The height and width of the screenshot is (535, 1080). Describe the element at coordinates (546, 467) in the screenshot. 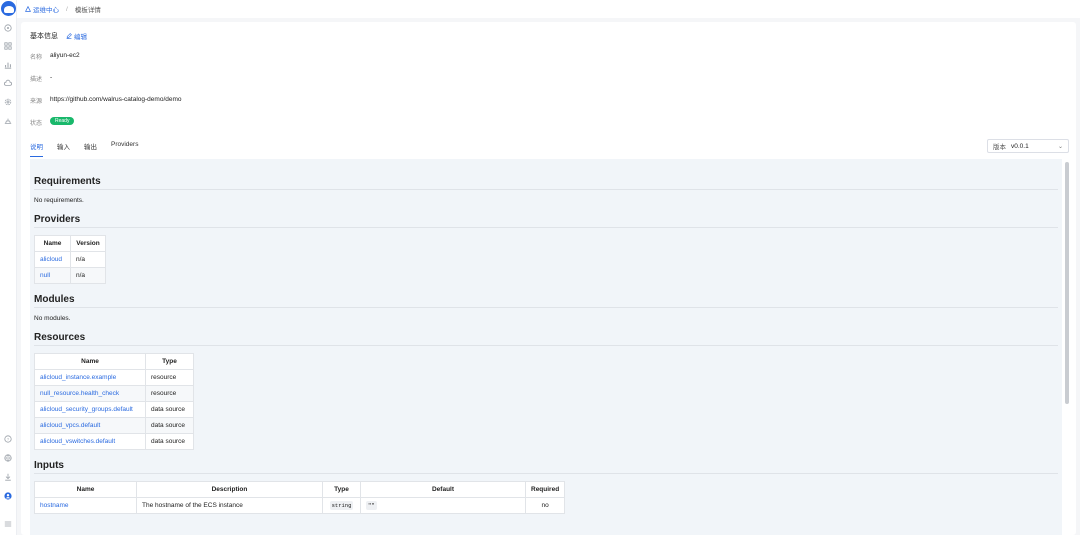

I see `inputs-heading: Inputs` at that location.